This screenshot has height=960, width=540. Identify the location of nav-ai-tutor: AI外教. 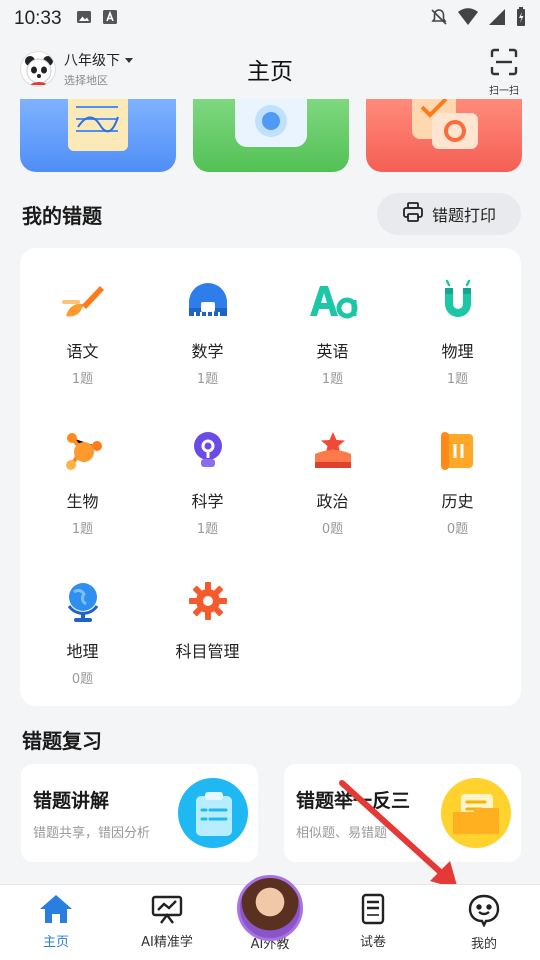
(270, 913).